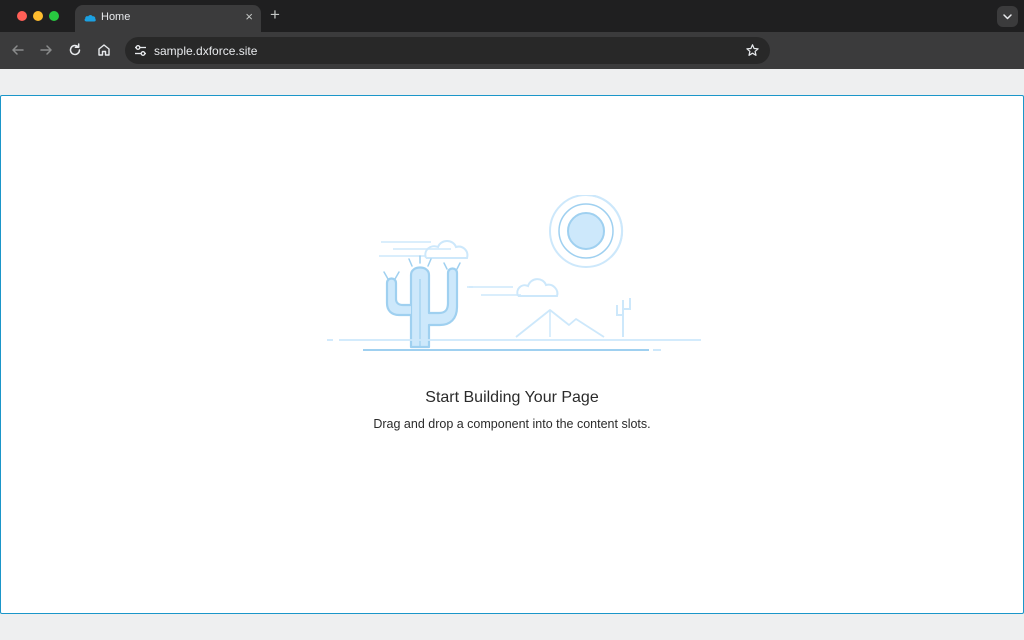 This screenshot has width=1024, height=640. I want to click on empty-state-title: Start Building Your Page, so click(512, 397).